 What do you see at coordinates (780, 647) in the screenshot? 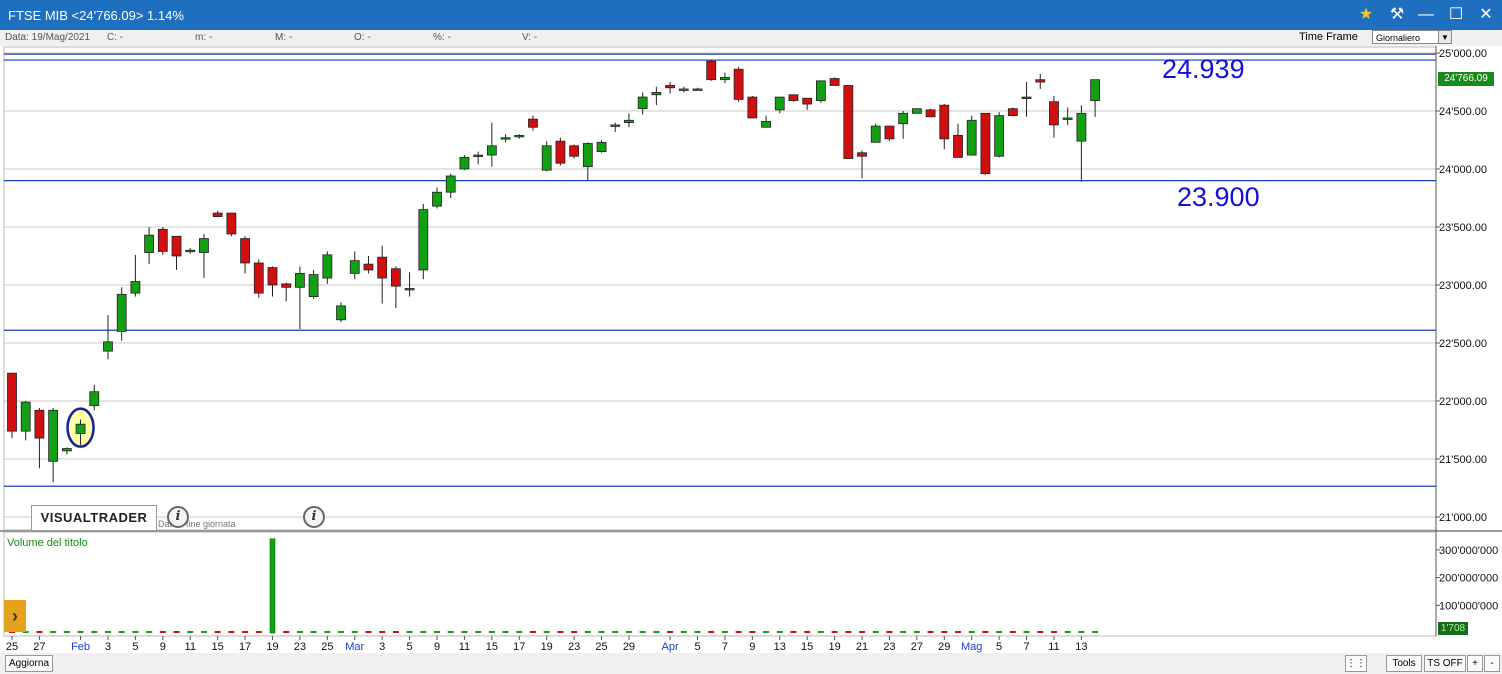
I see `x-tick-label: 13` at bounding box center [780, 647].